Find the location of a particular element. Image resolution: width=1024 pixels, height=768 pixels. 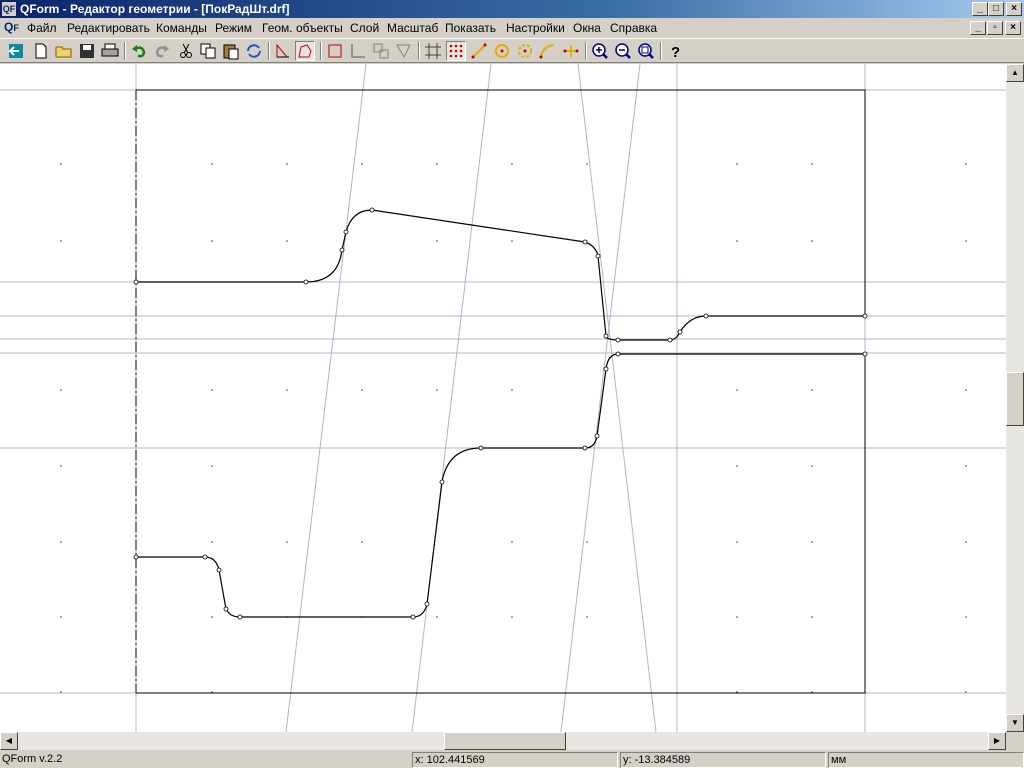

qf-document-icon: QF is located at coordinates (11, 27).